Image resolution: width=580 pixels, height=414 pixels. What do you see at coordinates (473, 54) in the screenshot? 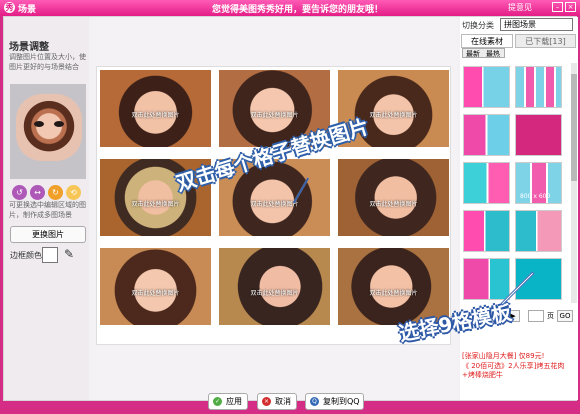
I see `filter-latest: 最新` at bounding box center [473, 54].